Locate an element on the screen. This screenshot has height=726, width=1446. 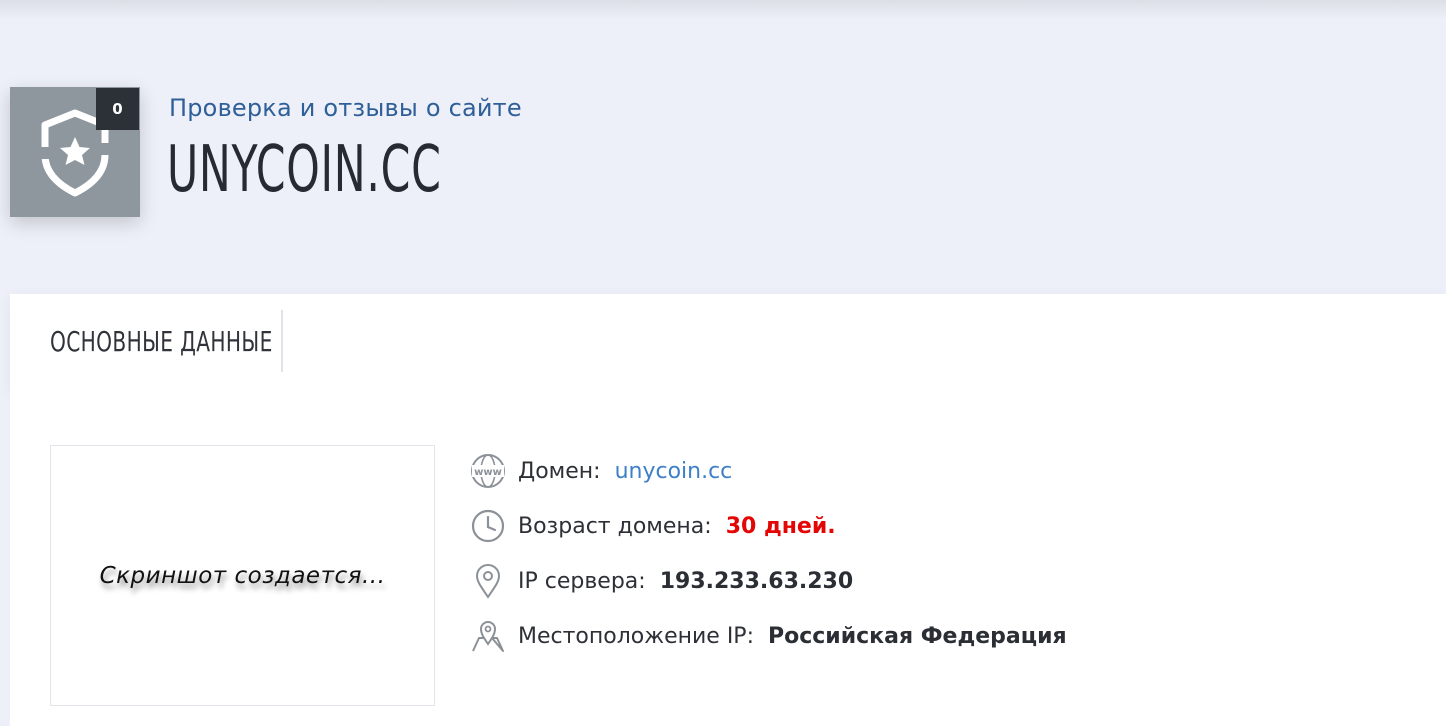
svg-text: www is located at coordinates (488, 472).